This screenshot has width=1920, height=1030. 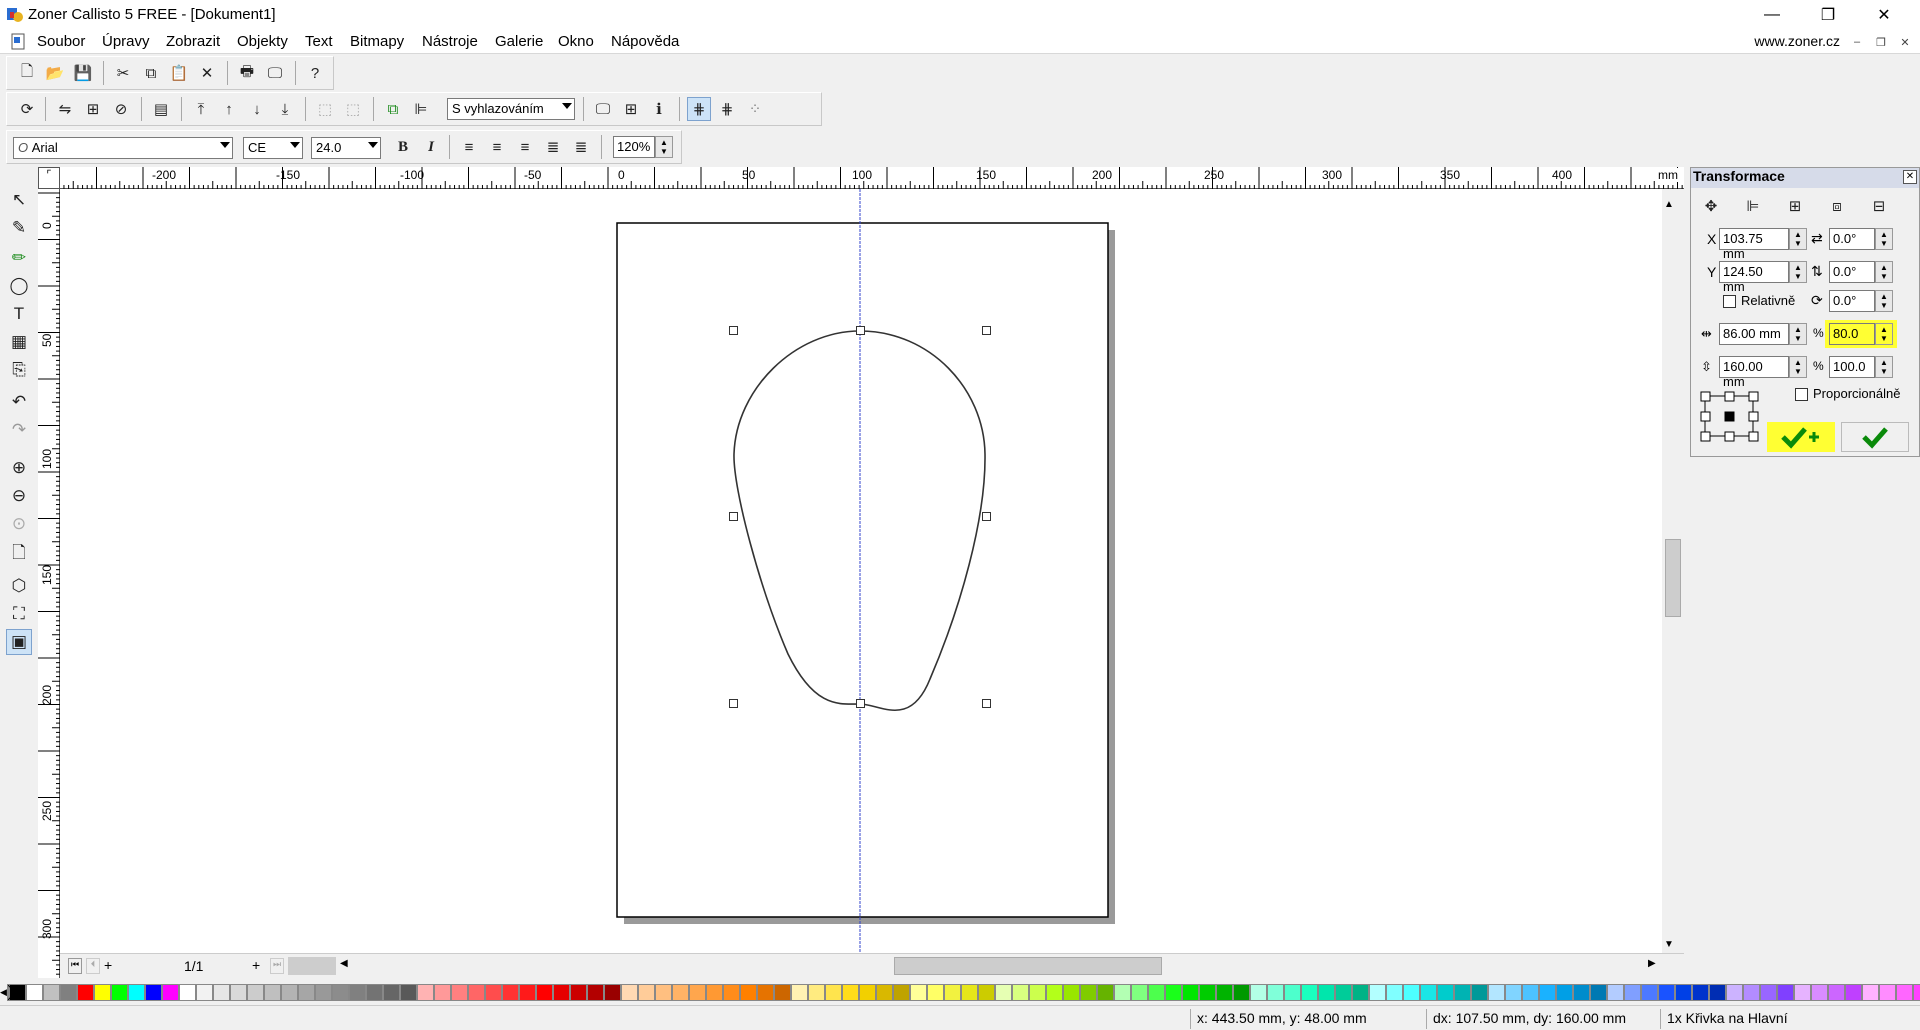 I want to click on rotation-field-3: 0.0°, so click(x=1852, y=301).